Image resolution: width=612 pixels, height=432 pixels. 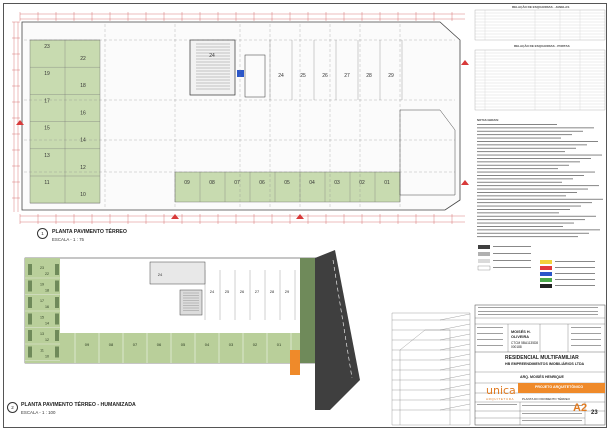 What do you see at coordinates (240, 73) in the screenshot?
I see `accessible-symbol` at bounding box center [240, 73].